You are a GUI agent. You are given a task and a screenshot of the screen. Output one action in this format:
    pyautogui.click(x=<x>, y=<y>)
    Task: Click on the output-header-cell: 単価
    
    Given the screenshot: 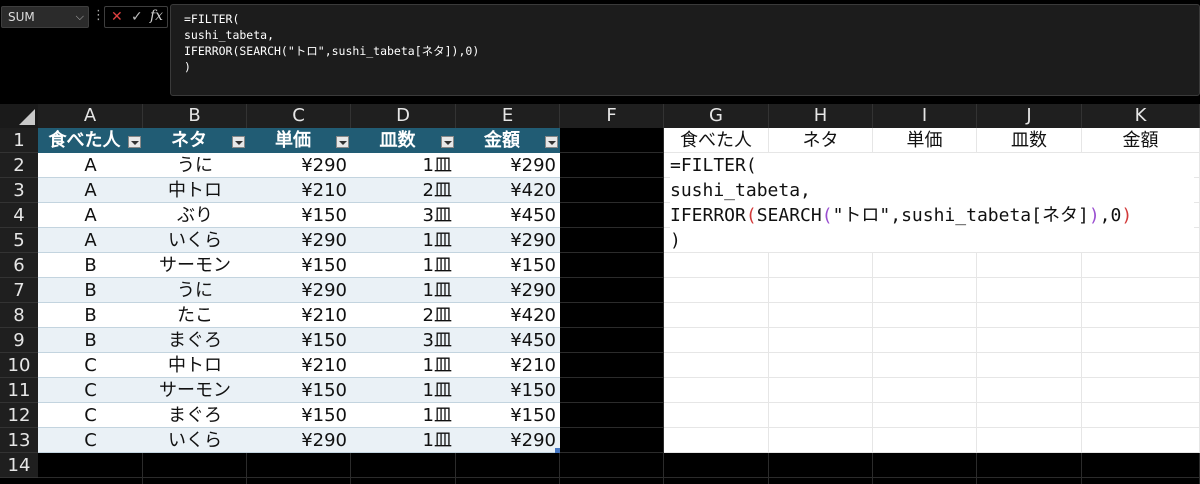 What is the action you would take?
    pyautogui.click(x=924, y=140)
    